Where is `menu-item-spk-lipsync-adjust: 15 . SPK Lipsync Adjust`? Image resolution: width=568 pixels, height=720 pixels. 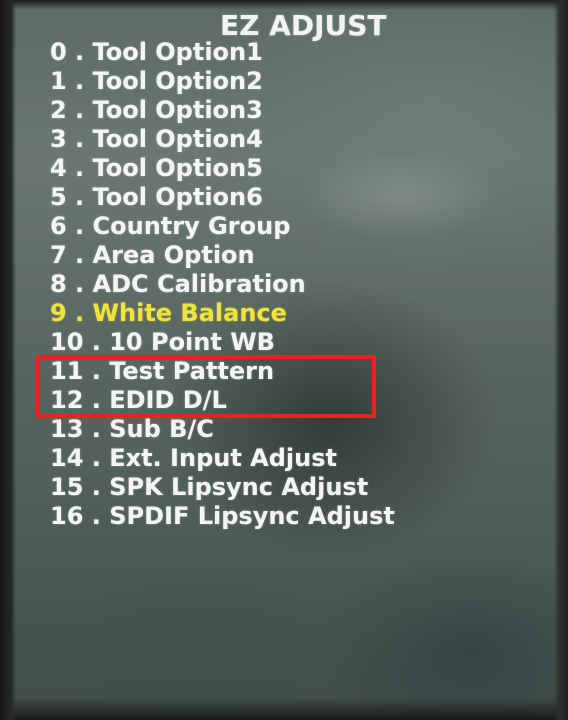
menu-item-spk-lipsync-adjust: 15 . SPK Lipsync Adjust is located at coordinates (270, 487).